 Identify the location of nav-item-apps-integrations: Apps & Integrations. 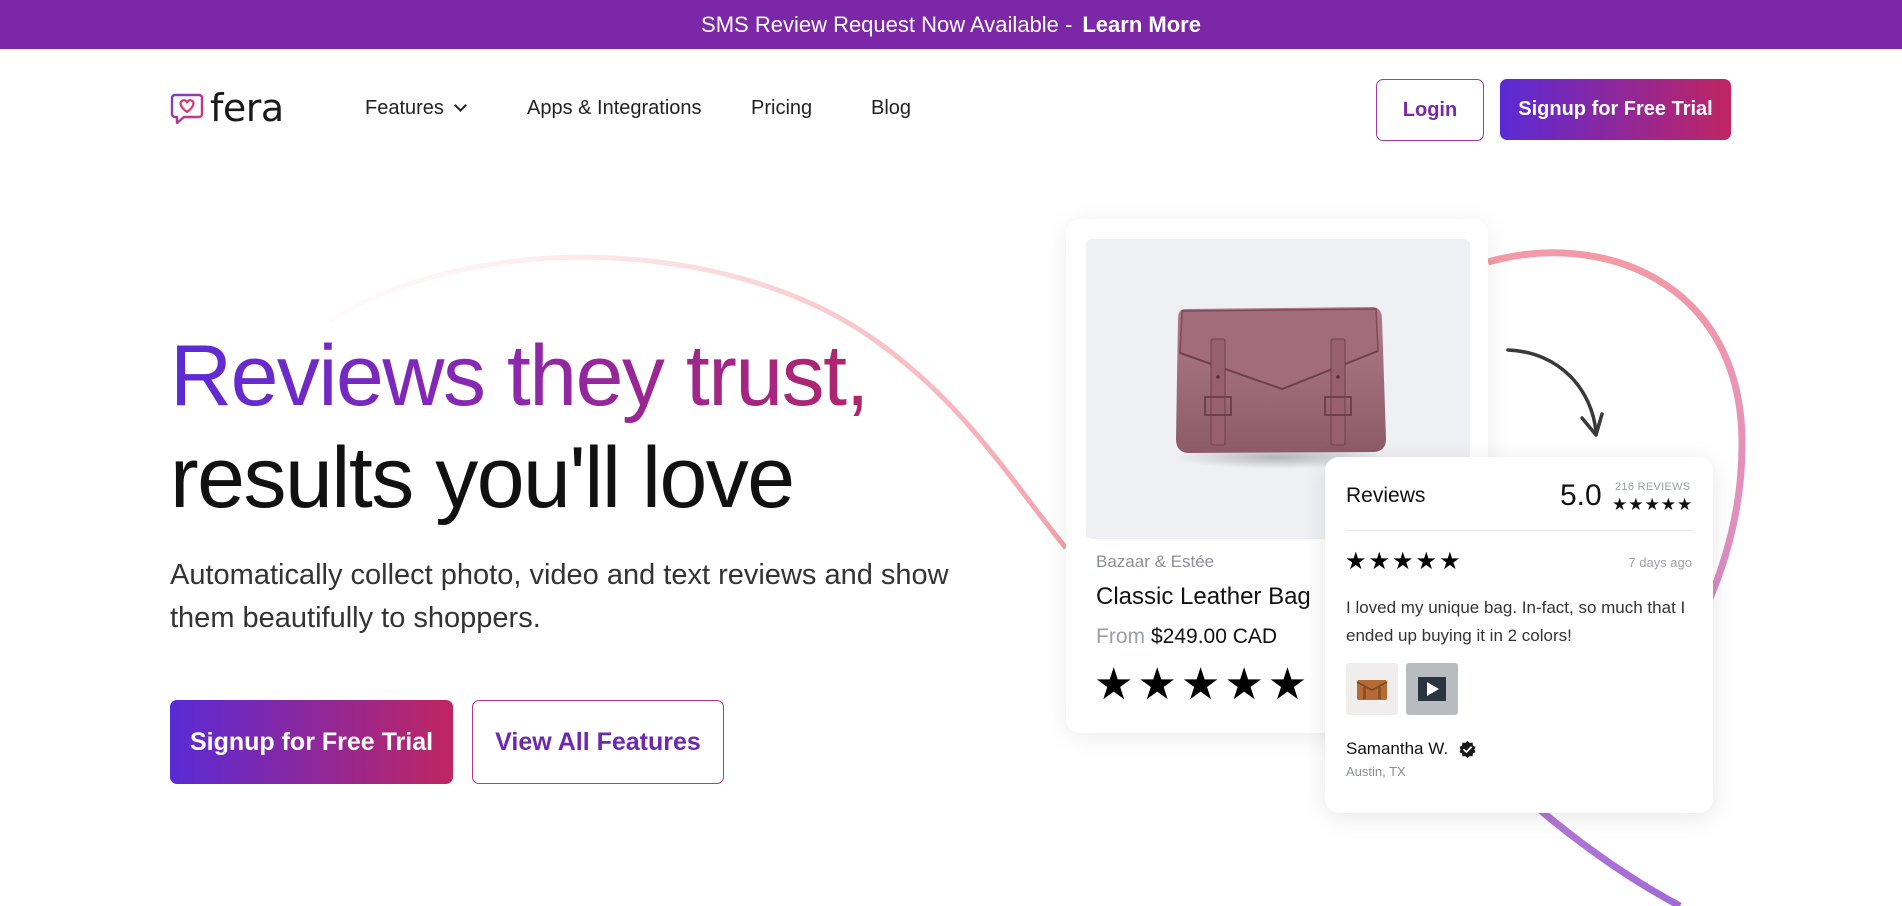
(614, 108).